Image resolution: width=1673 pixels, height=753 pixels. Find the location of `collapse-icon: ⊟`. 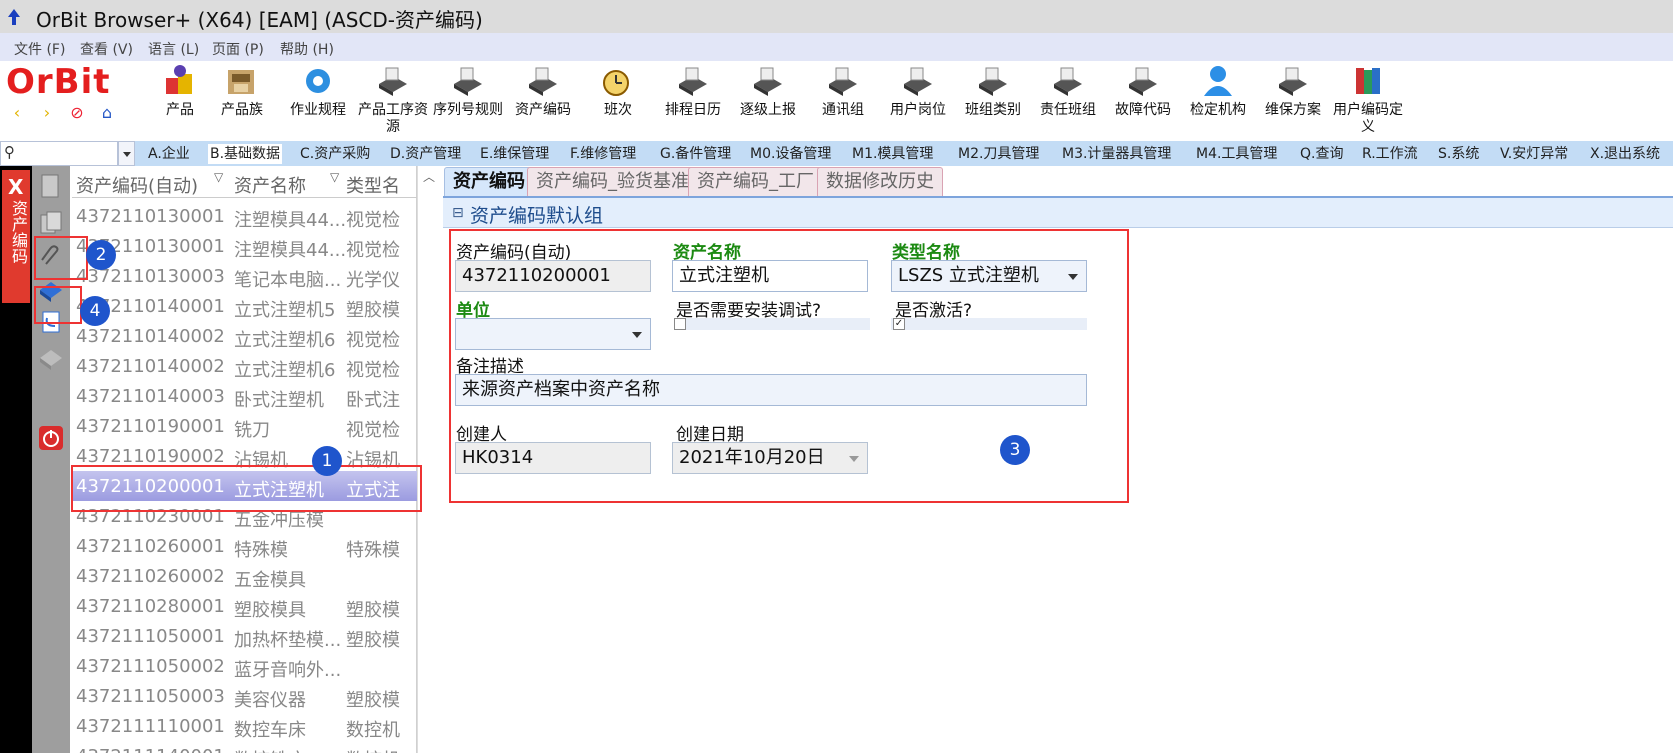

collapse-icon: ⊟ is located at coordinates (458, 213).